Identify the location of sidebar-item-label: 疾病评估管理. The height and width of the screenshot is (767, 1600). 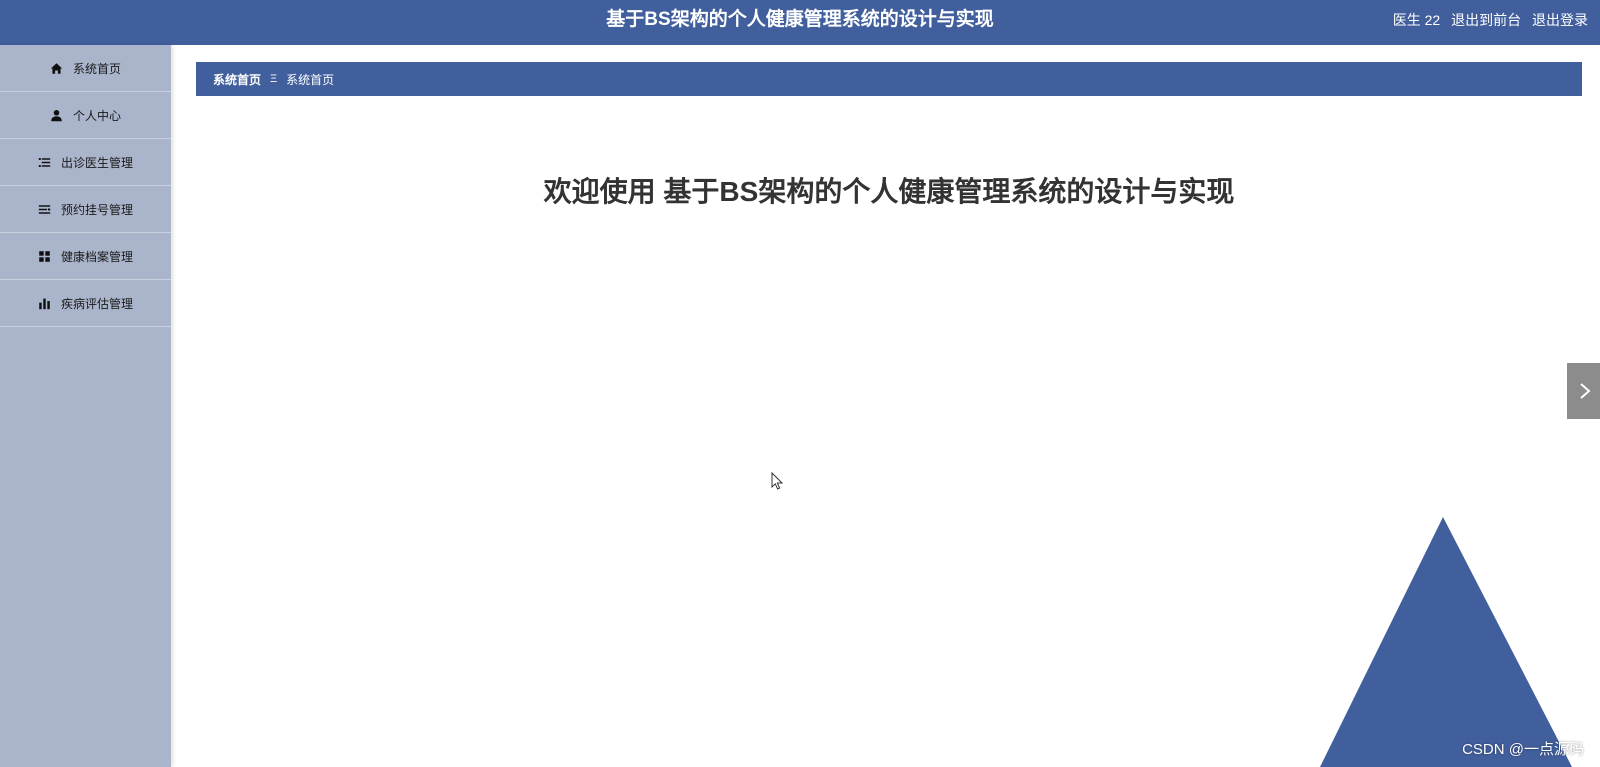
(96, 303).